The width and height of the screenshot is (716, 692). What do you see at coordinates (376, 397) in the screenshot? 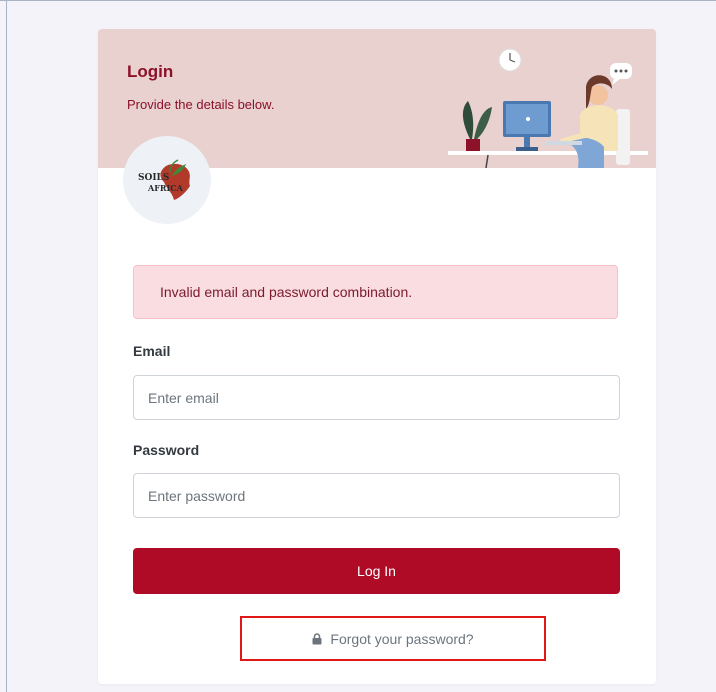
I see `email-field` at bounding box center [376, 397].